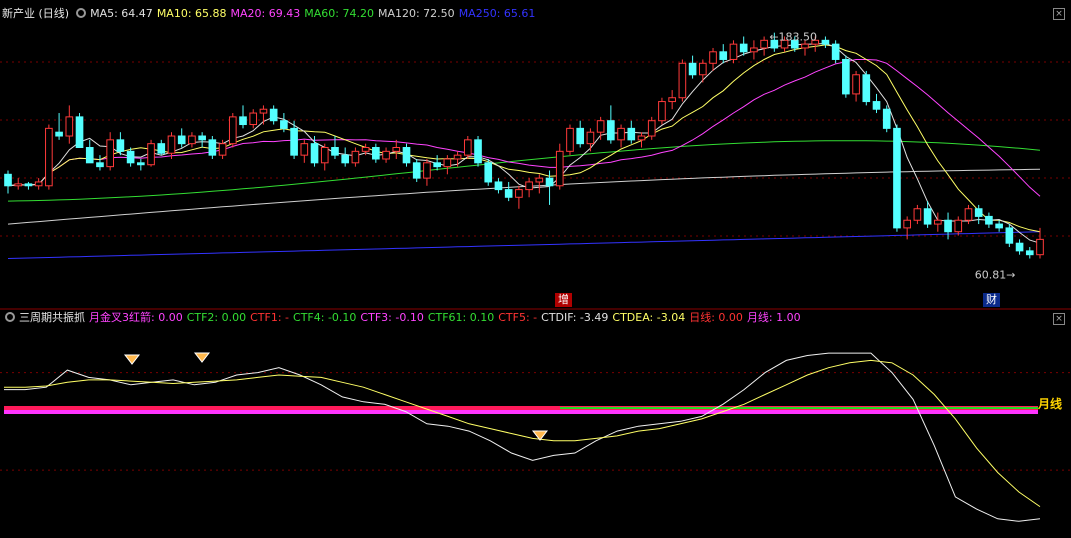 This screenshot has height=538, width=1071. What do you see at coordinates (575, 317) in the screenshot?
I see `legend-item: CTDIF: -3.49` at bounding box center [575, 317].